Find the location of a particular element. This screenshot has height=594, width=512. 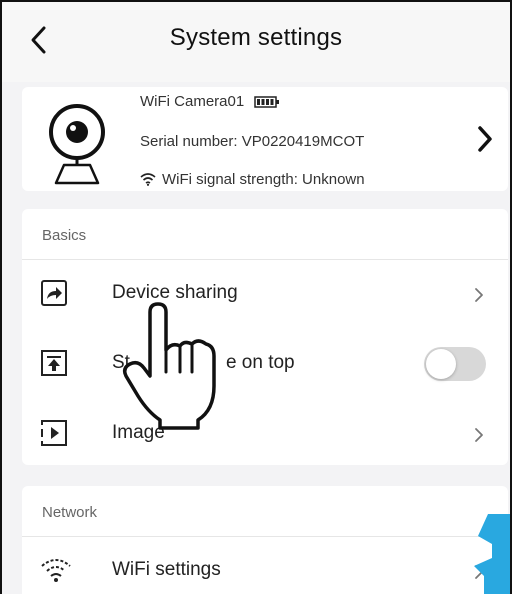

device-name-text: WiFi Camera01 is located at coordinates (192, 101).